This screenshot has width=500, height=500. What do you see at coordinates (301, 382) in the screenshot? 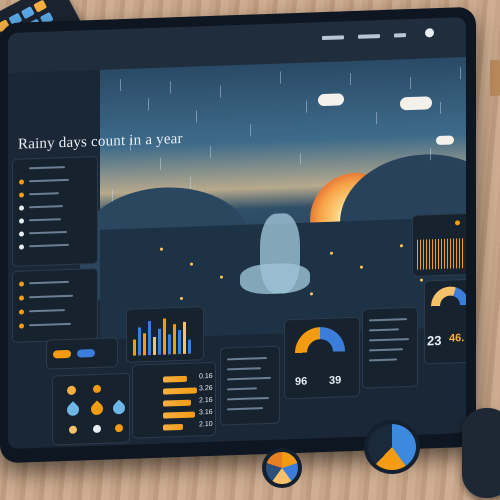
I see `gauge-value-left: 96` at bounding box center [301, 382].